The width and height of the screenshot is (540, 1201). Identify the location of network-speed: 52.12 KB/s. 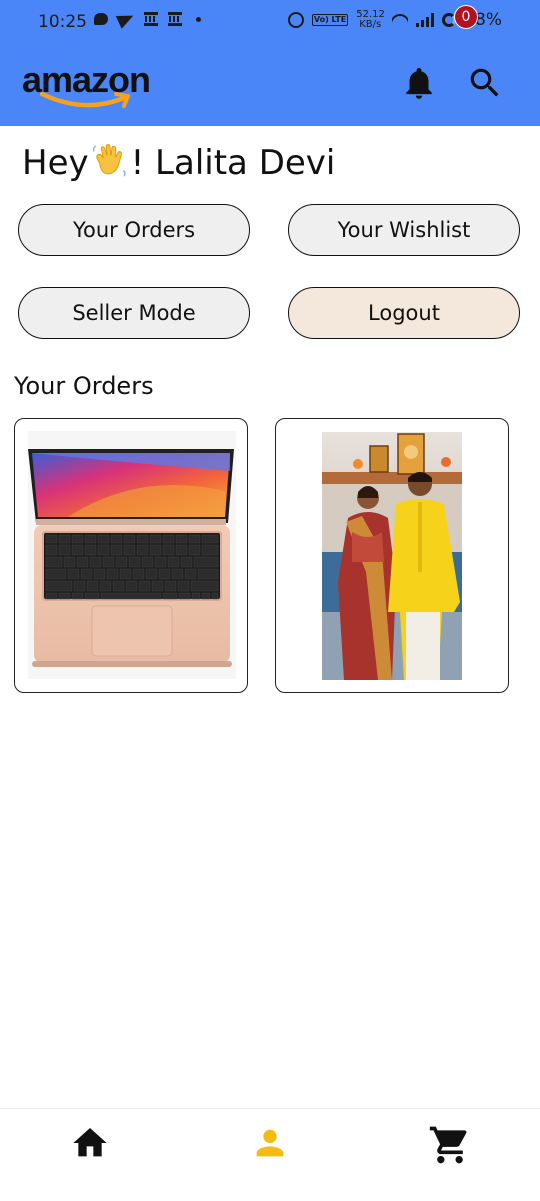
(370, 20).